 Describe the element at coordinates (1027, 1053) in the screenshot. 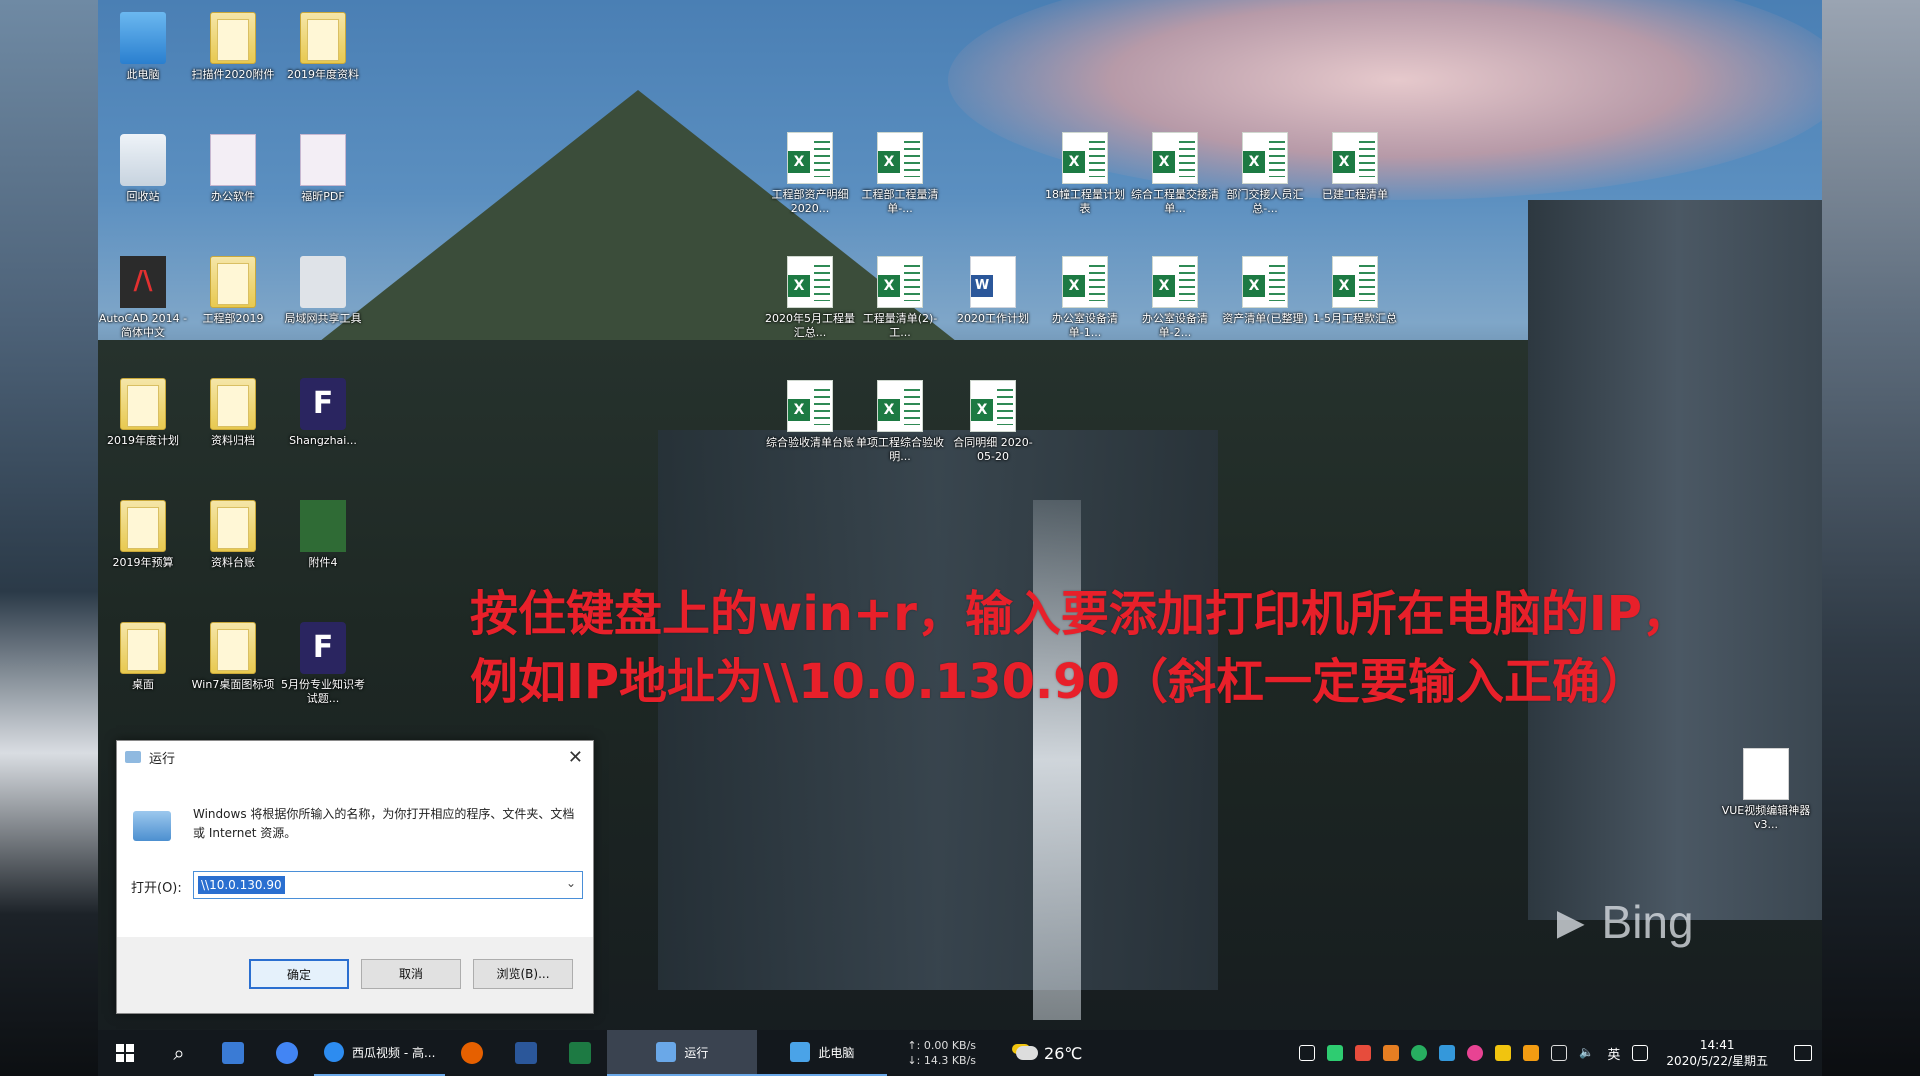

I see `weather-icon` at that location.